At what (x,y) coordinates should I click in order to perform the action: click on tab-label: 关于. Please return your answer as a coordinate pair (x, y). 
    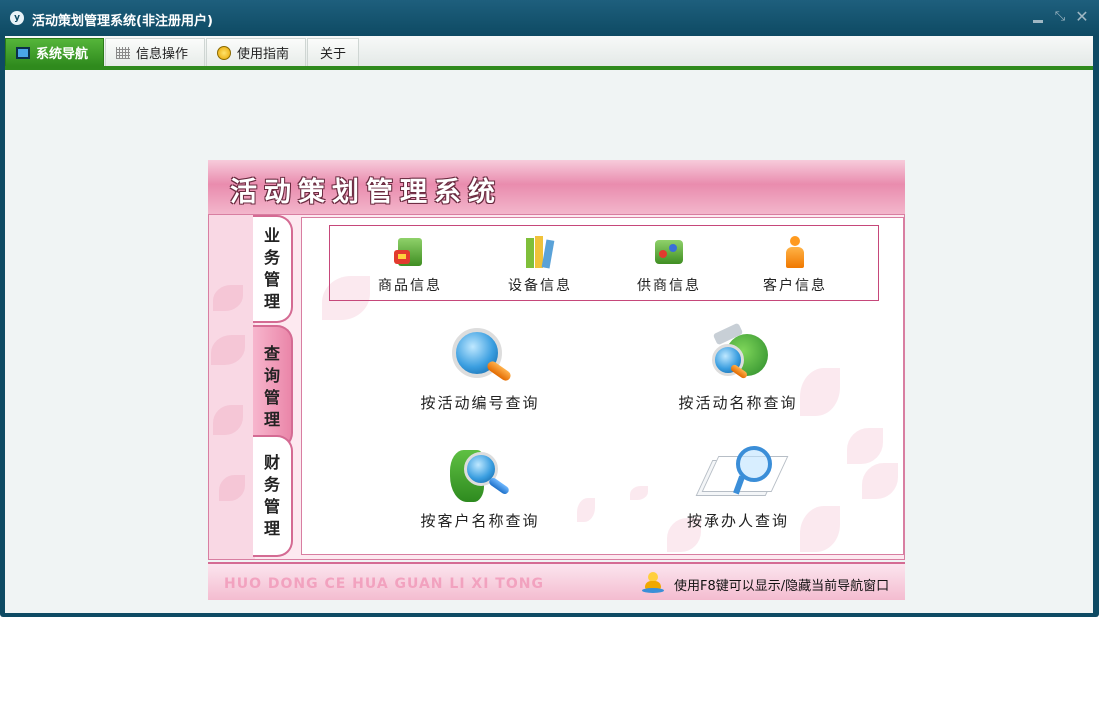
    Looking at the image, I should click on (332, 54).